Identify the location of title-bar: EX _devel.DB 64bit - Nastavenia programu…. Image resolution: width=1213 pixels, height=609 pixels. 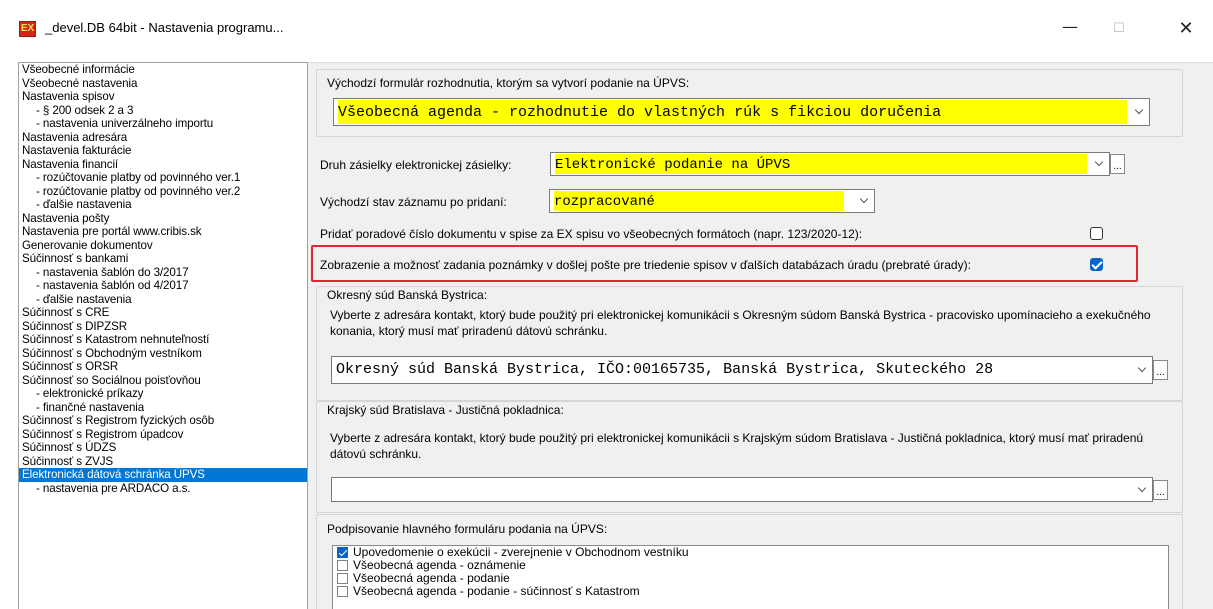
(606, 27).